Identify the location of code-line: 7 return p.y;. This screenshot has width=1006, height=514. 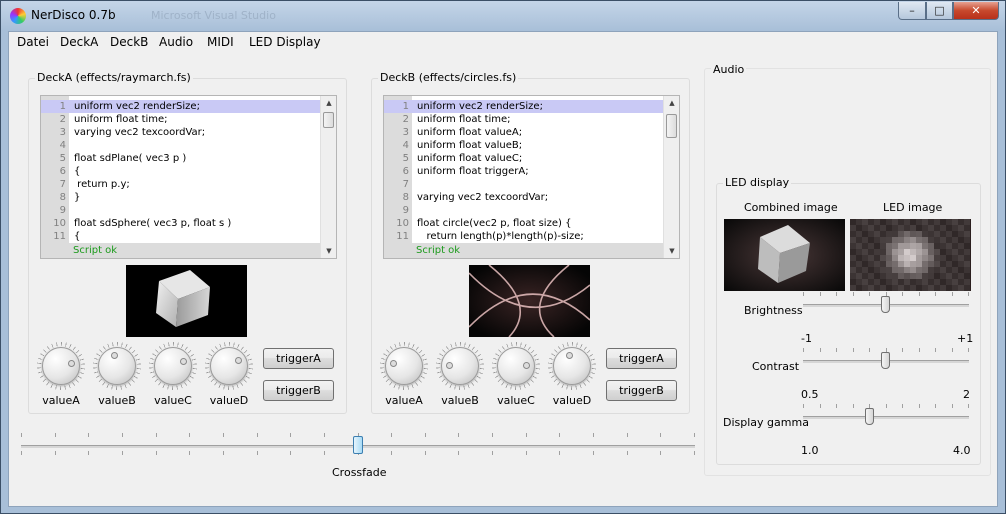
(181, 184).